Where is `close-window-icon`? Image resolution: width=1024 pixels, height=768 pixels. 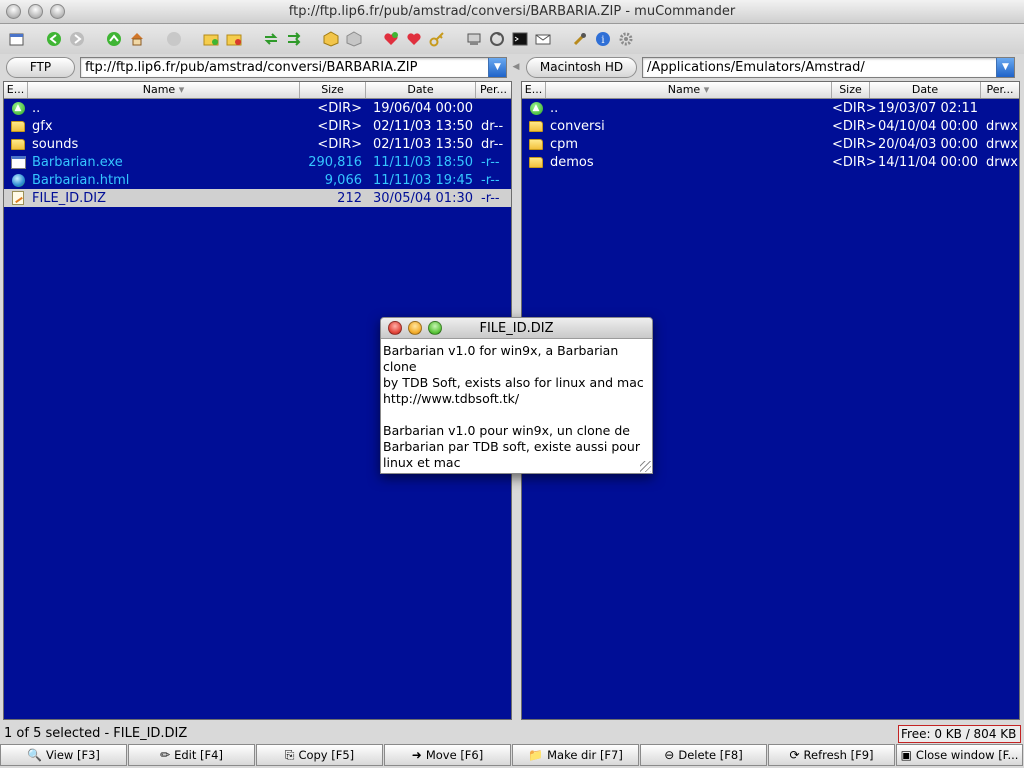 close-window-icon is located at coordinates (13, 11).